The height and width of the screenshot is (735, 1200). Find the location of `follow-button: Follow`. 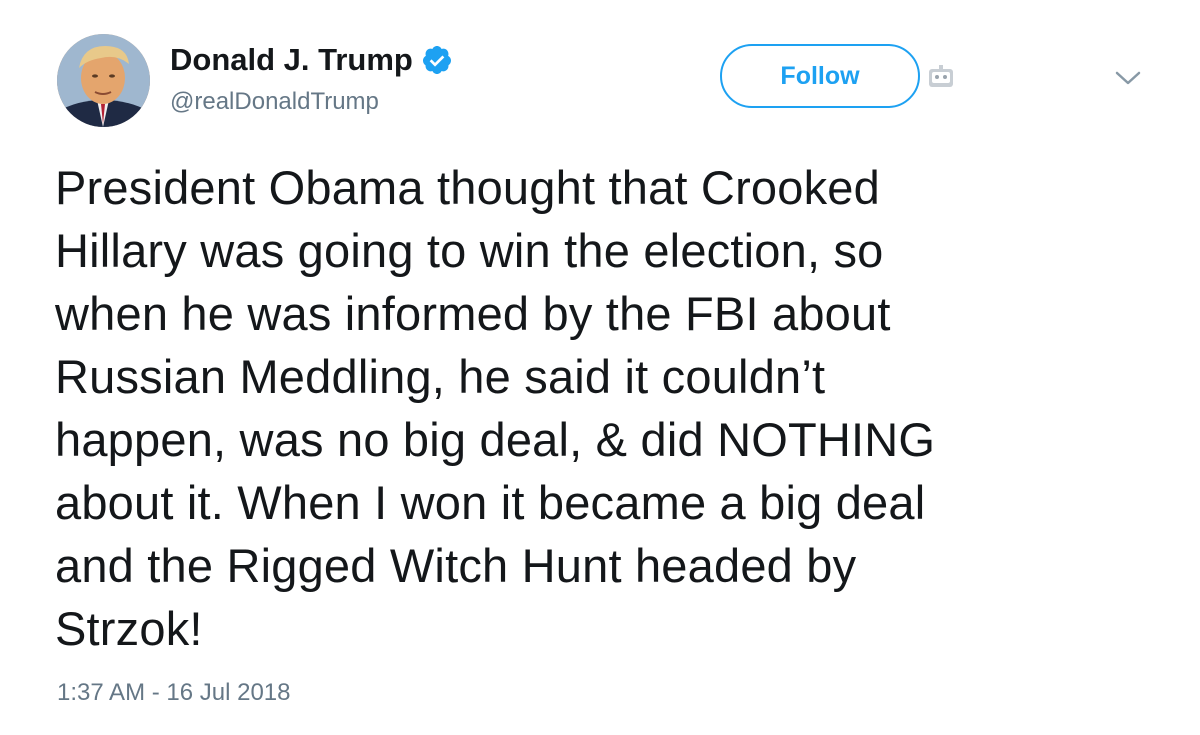

follow-button: Follow is located at coordinates (820, 76).